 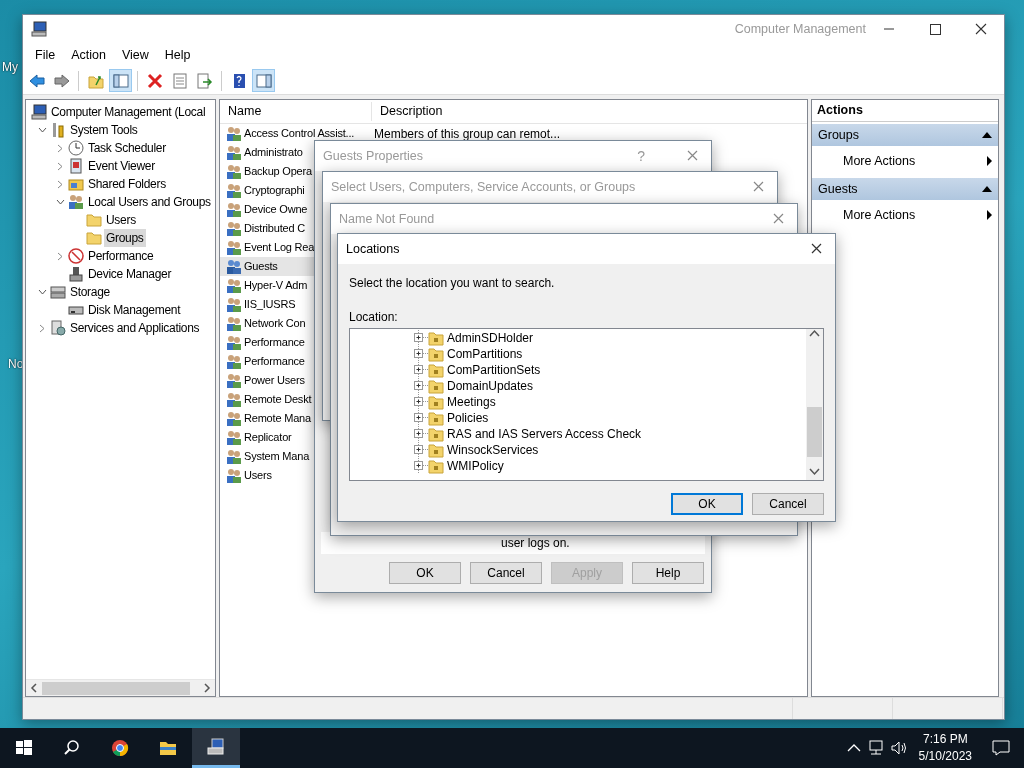 I want to click on clock-time: 7:16 PM, so click(x=945, y=739).